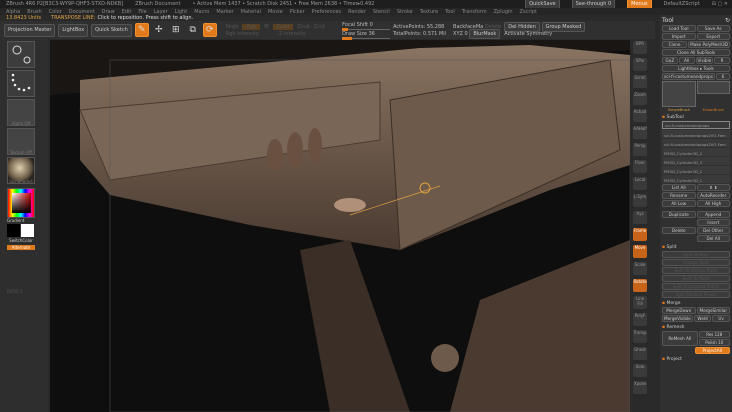  What do you see at coordinates (251, 26) in the screenshot?
I see `rgb-button: Rgb` at bounding box center [251, 26].